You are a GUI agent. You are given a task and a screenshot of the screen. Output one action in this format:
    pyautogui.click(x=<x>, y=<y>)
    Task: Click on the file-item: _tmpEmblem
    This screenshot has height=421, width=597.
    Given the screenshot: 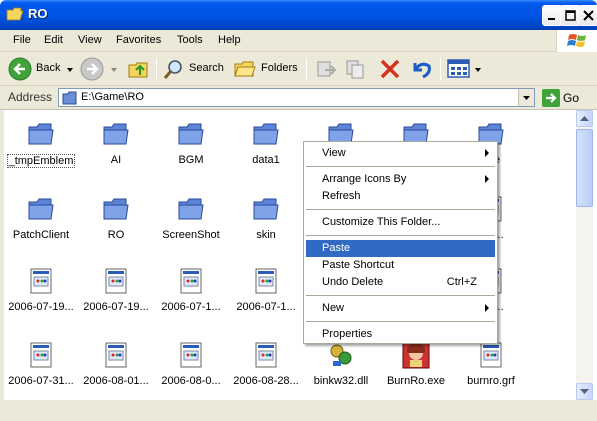 What is the action you would take?
    pyautogui.click(x=41, y=145)
    